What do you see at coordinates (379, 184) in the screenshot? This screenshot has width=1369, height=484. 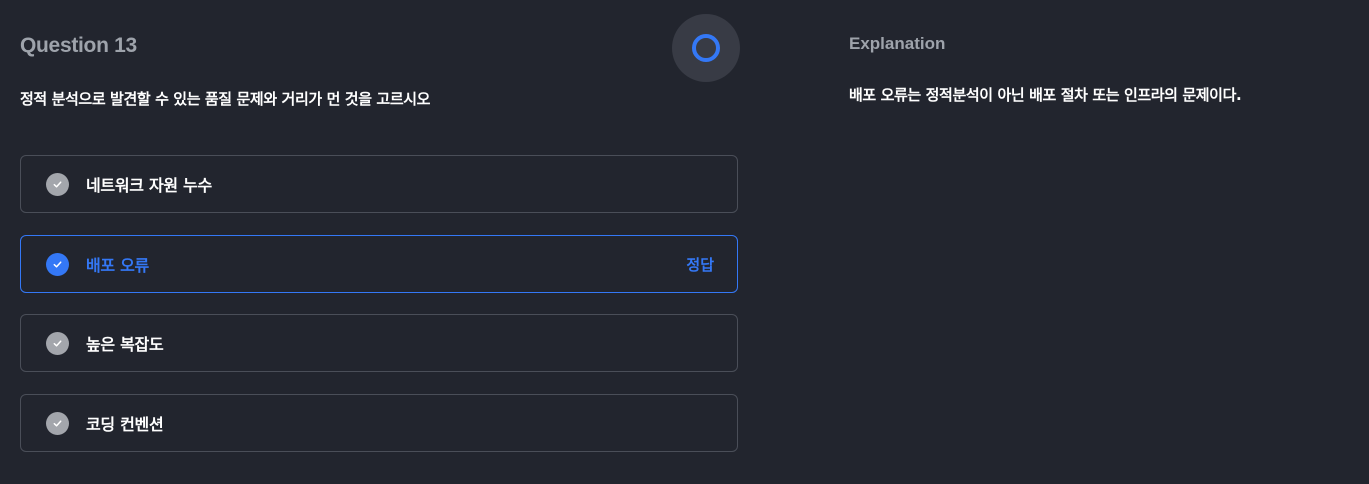 I see `option-1: 네트워크 자원 누수` at bounding box center [379, 184].